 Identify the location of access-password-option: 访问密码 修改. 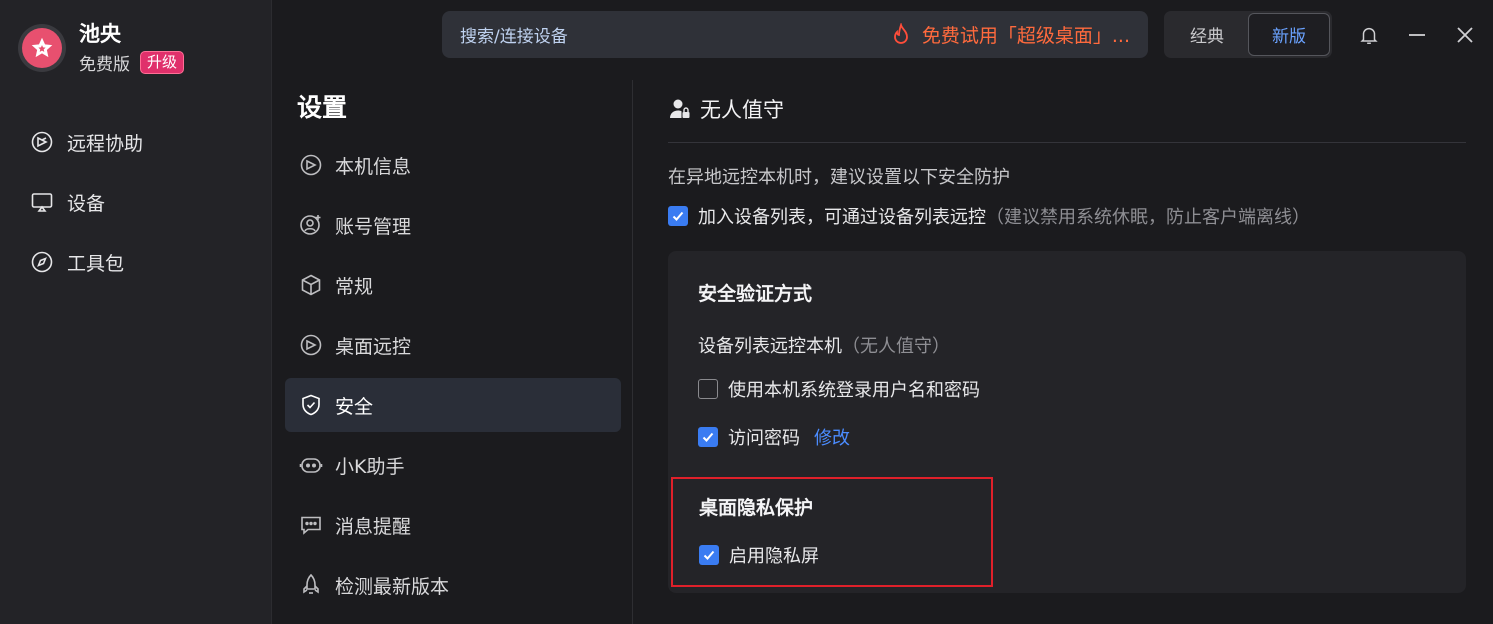
(1067, 437).